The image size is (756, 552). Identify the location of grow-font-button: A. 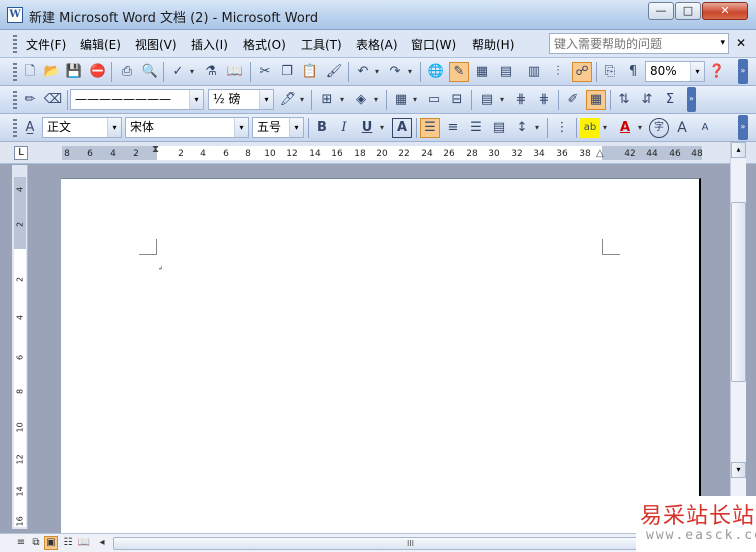
(682, 128).